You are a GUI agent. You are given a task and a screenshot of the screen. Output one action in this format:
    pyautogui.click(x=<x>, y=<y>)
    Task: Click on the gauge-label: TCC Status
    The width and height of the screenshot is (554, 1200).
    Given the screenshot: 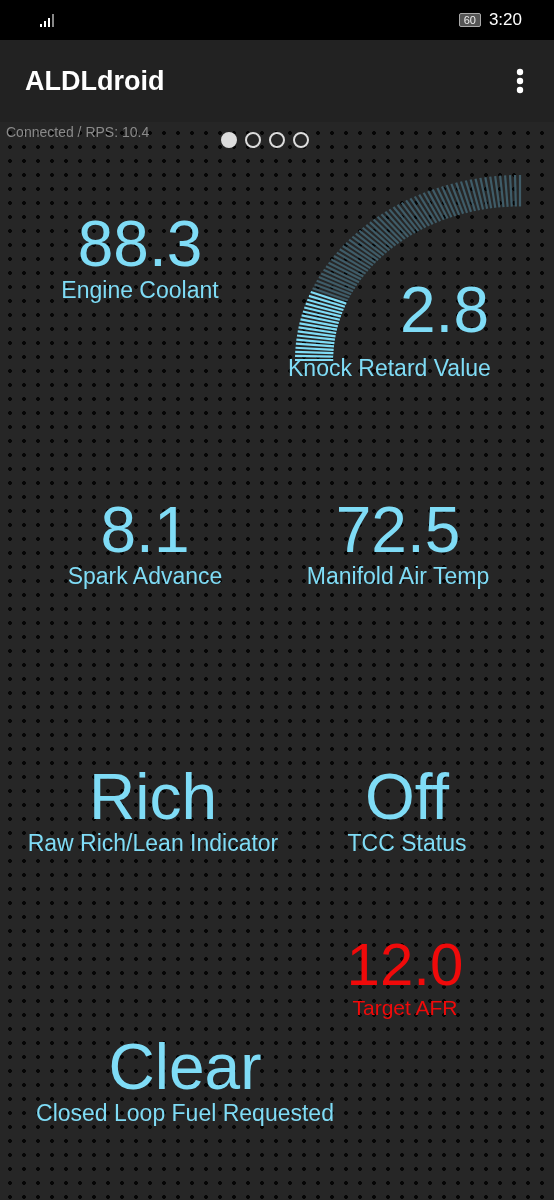 What is the action you would take?
    pyautogui.click(x=407, y=843)
    